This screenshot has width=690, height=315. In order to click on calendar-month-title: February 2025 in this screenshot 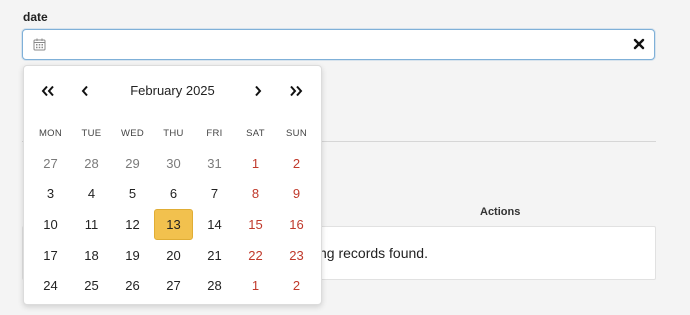, I will do `click(172, 90)`.